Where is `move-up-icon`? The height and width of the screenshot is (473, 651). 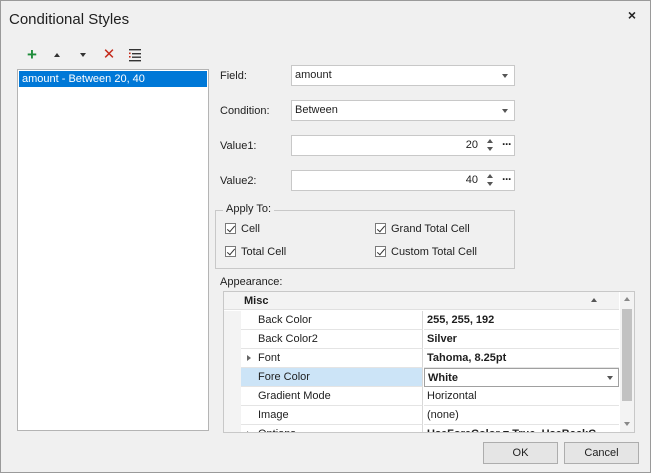
move-up-icon is located at coordinates (57, 55).